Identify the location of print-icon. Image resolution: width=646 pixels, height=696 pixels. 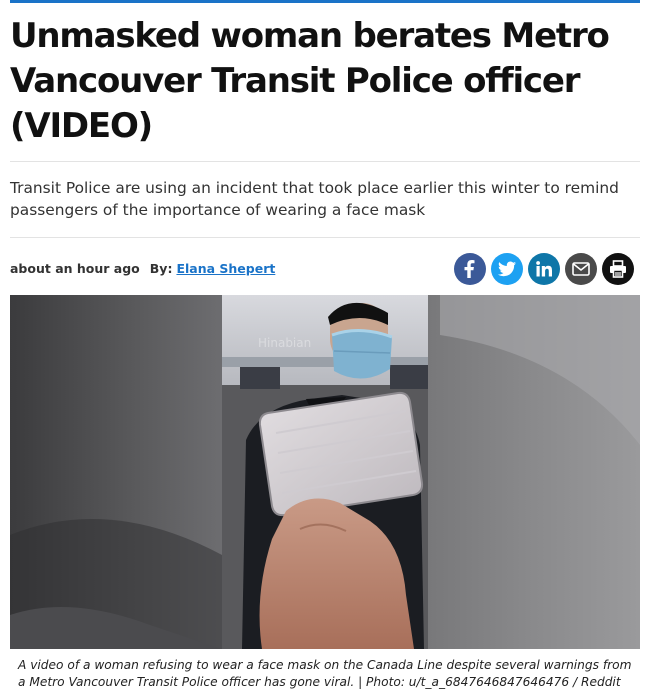
(618, 269).